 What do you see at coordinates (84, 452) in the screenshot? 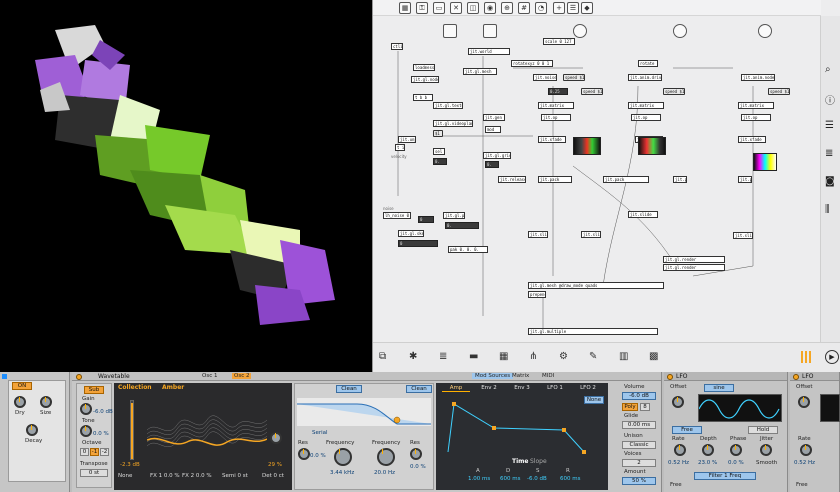
I see `octave-0: 0` at bounding box center [84, 452].